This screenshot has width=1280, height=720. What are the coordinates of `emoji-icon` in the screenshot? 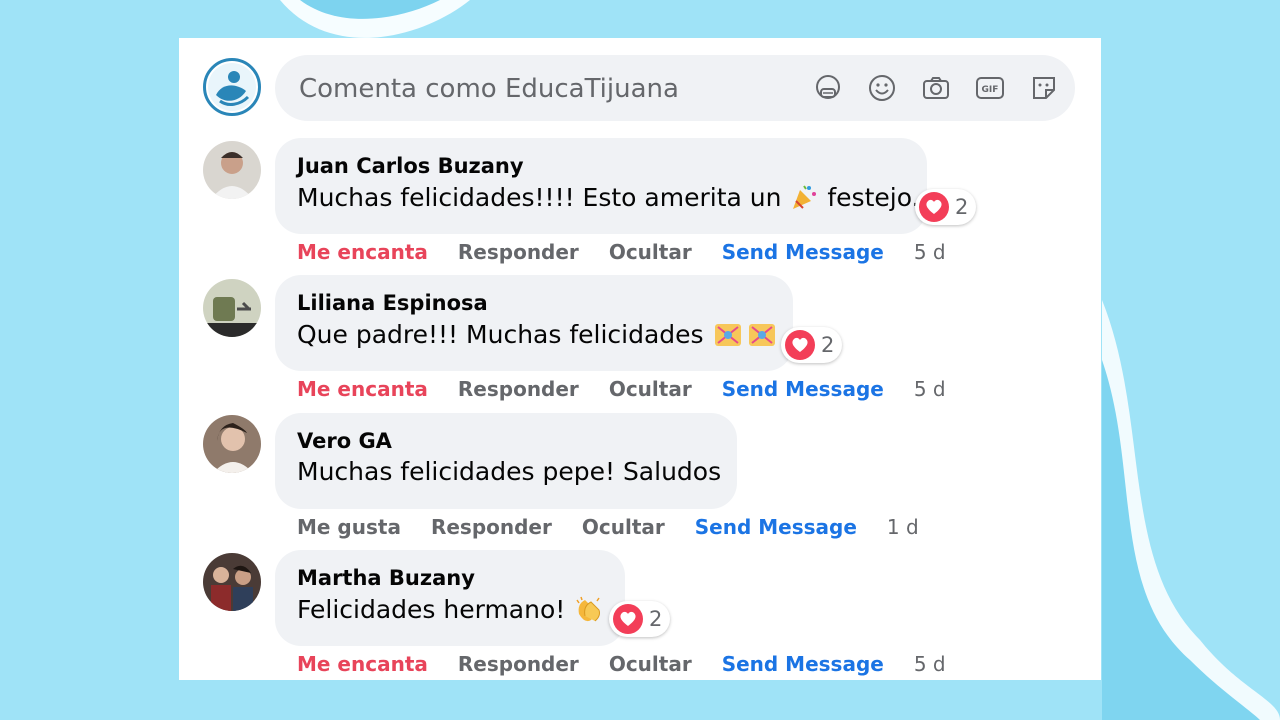 It's located at (882, 88).